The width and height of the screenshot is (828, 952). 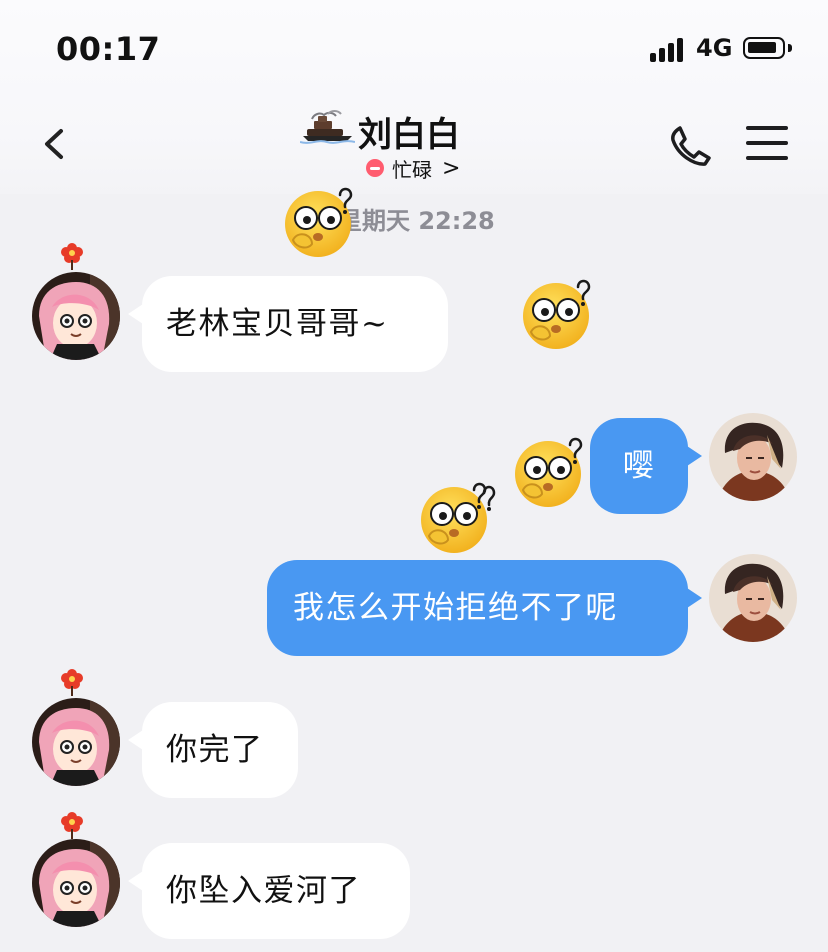 What do you see at coordinates (790, 48) in the screenshot?
I see `battery-tip` at bounding box center [790, 48].